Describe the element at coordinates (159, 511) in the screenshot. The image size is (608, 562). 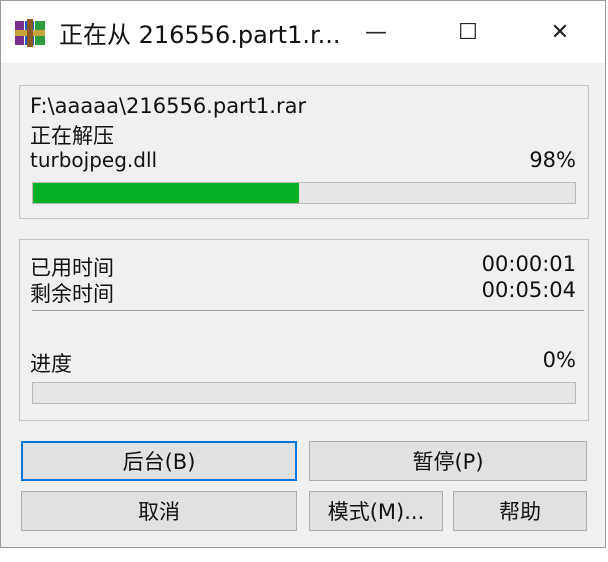
I see `cancel-button: 取消` at that location.